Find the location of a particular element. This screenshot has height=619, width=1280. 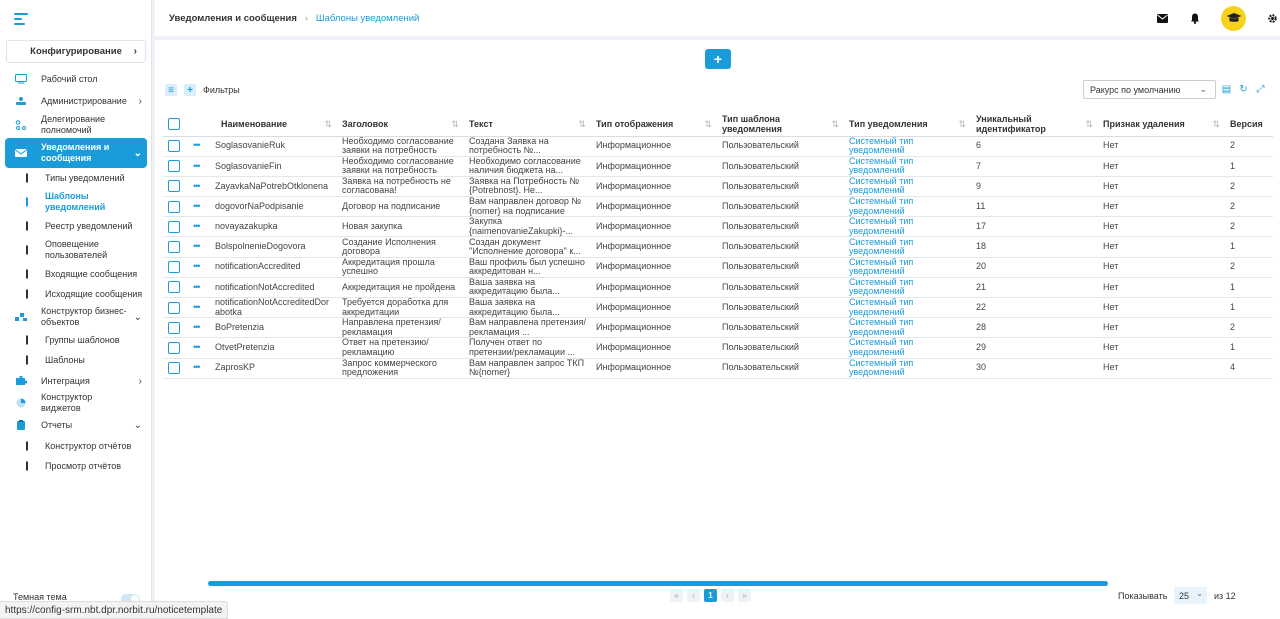

sidebar-item-reports: Отчеты ⌄ is located at coordinates (76, 425).